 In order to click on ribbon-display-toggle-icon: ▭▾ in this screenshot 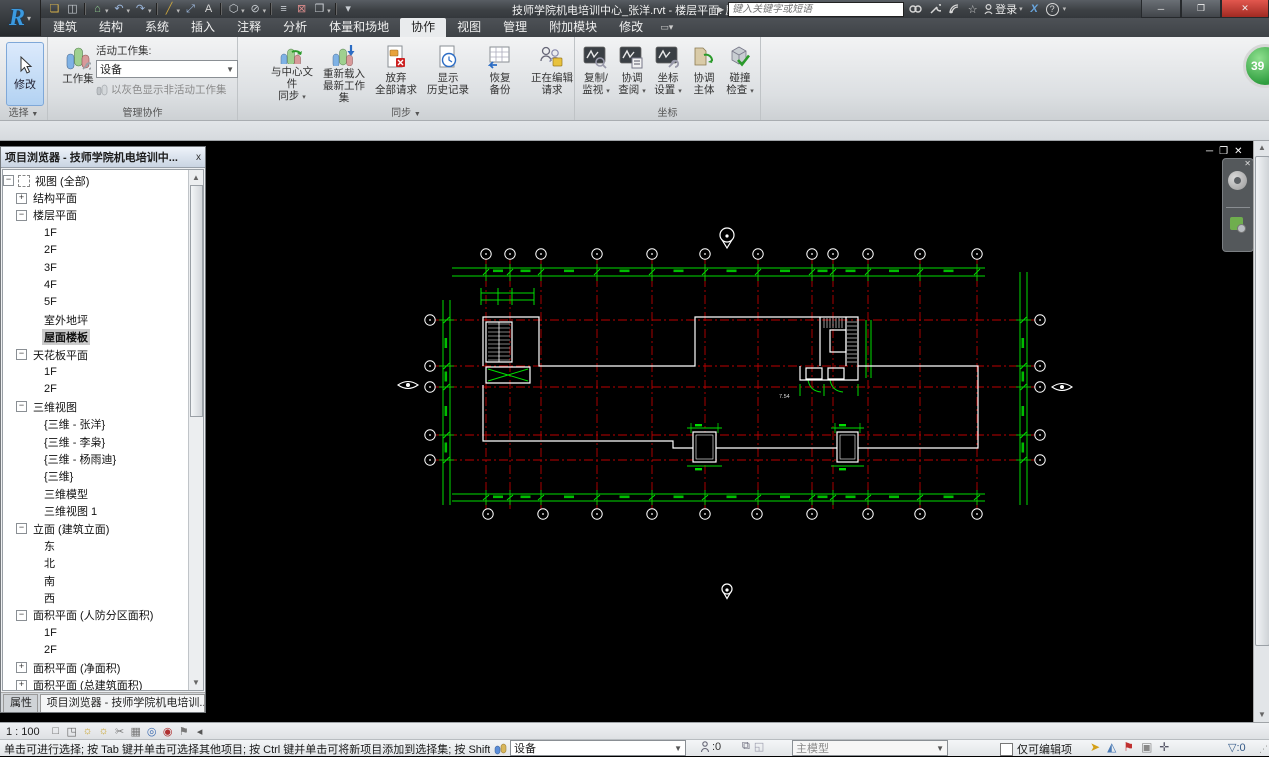, I will do `click(666, 27)`.